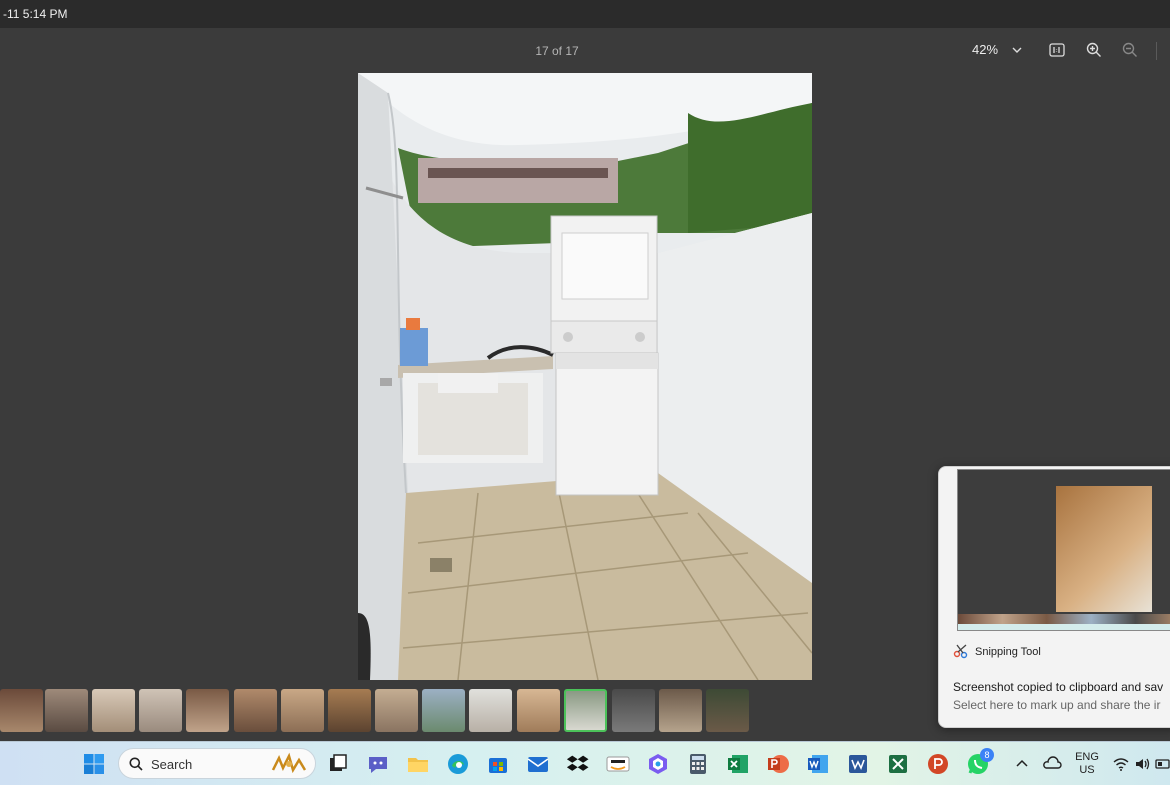 The width and height of the screenshot is (1170, 785). Describe the element at coordinates (818, 764) in the screenshot. I see `word-icon` at that location.